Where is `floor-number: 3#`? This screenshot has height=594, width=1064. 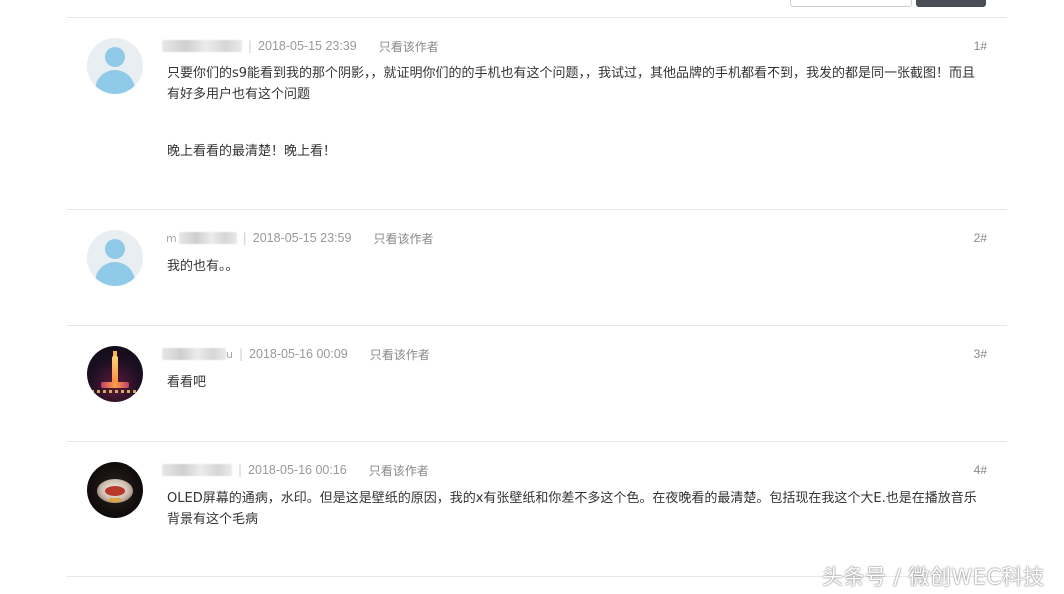
floor-number: 3# is located at coordinates (980, 354).